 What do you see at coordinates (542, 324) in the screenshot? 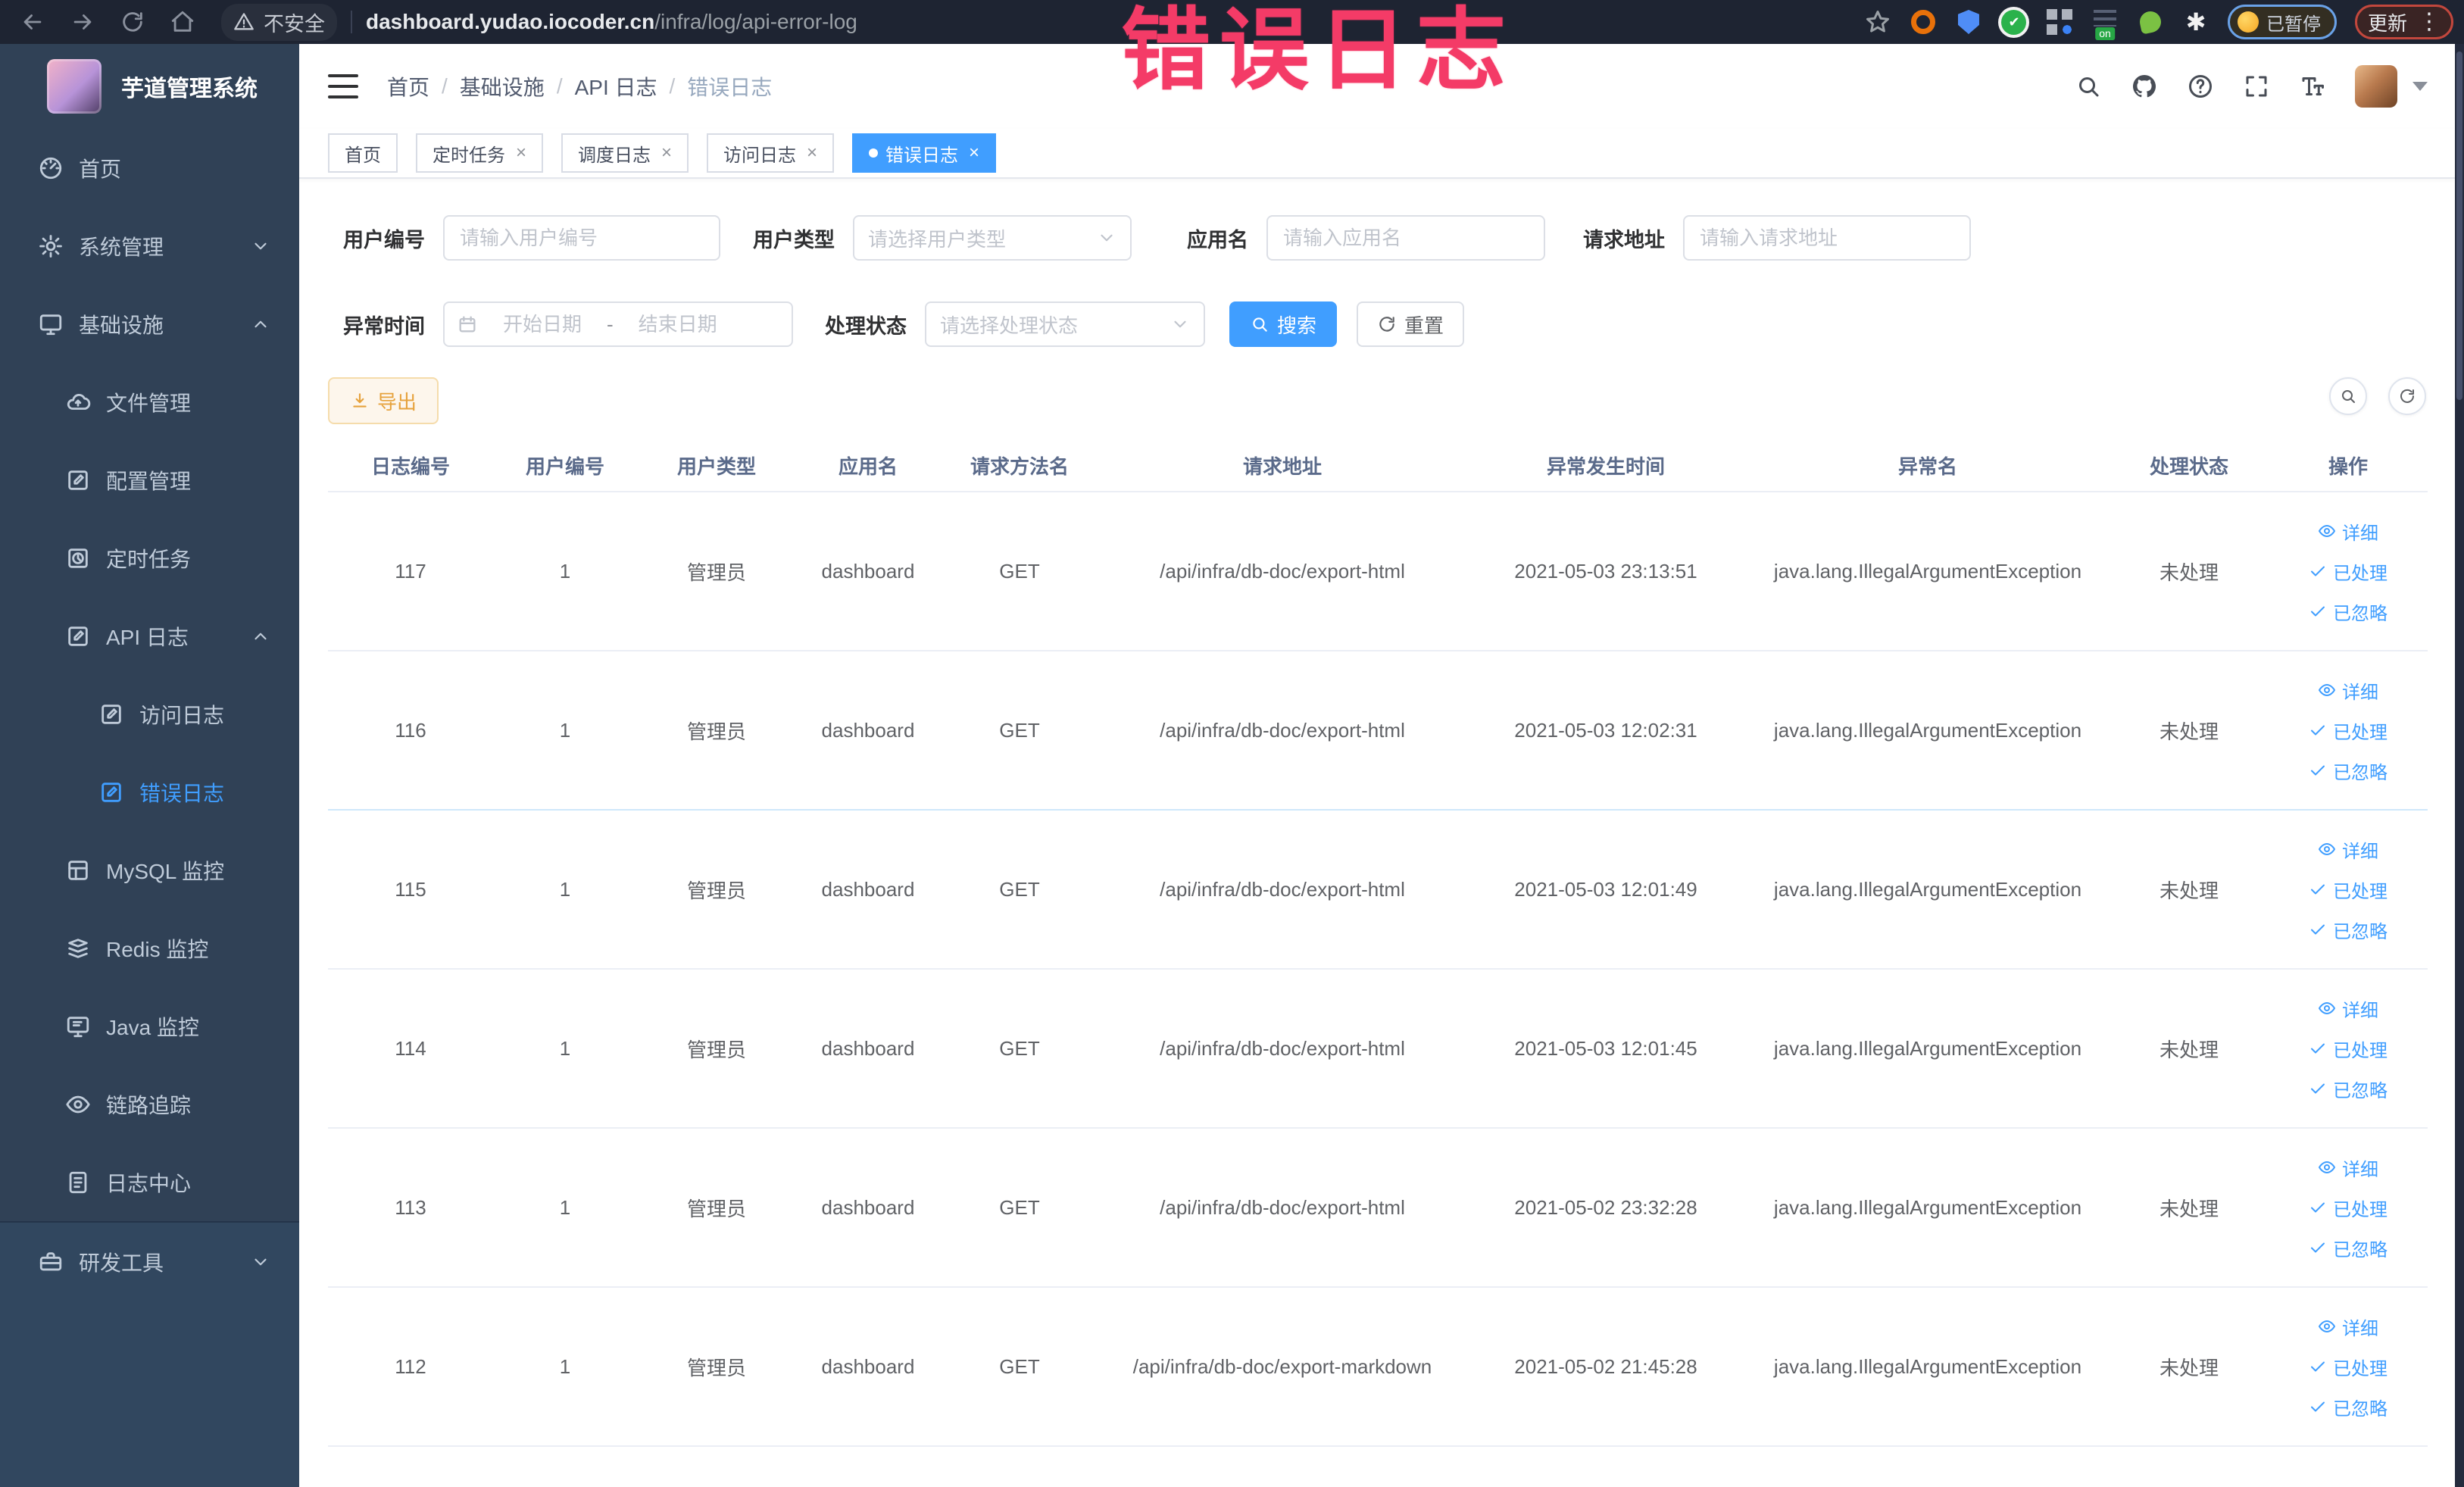
I see `start-date-input` at bounding box center [542, 324].